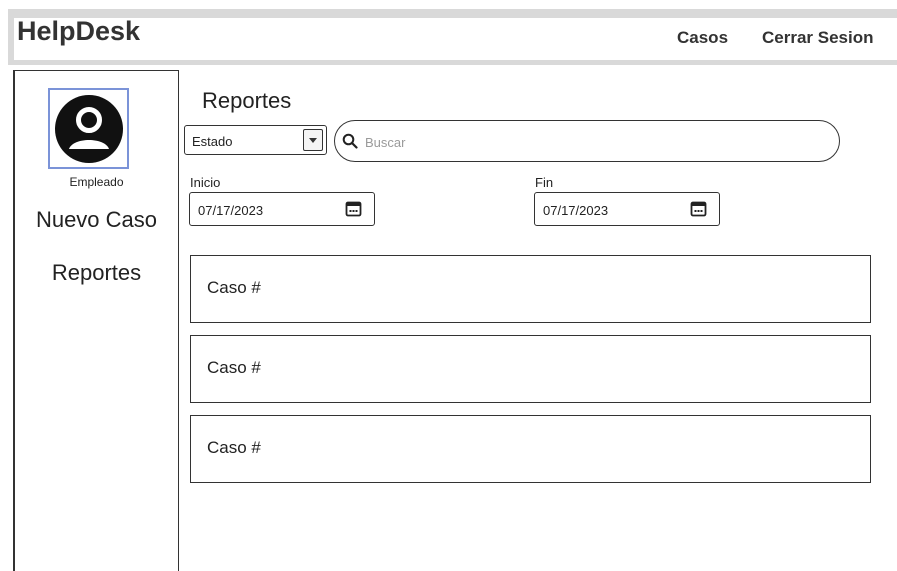 The height and width of the screenshot is (571, 897). I want to click on inicio-label: Inicio, so click(205, 182).